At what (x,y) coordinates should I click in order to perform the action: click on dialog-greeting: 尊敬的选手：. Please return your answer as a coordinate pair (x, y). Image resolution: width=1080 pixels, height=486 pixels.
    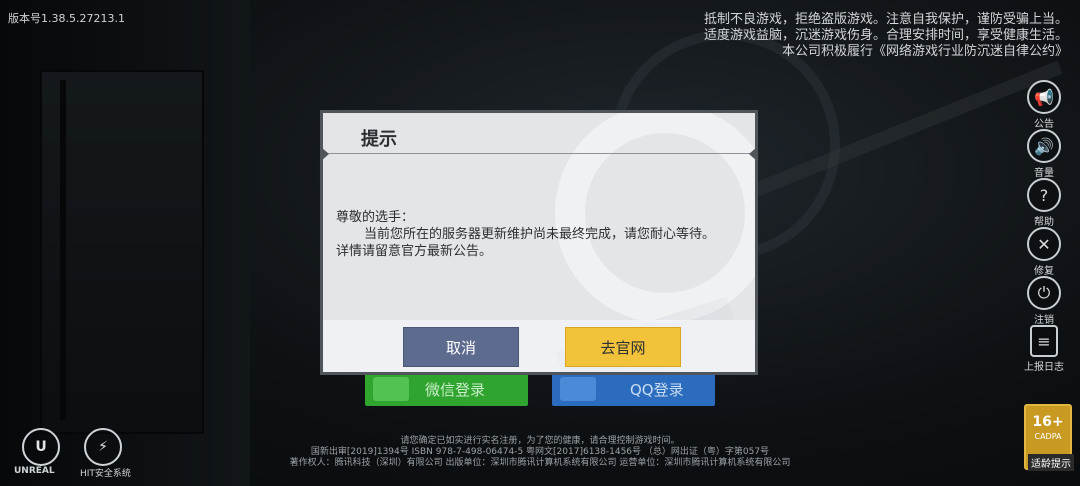
    Looking at the image, I should click on (375, 217).